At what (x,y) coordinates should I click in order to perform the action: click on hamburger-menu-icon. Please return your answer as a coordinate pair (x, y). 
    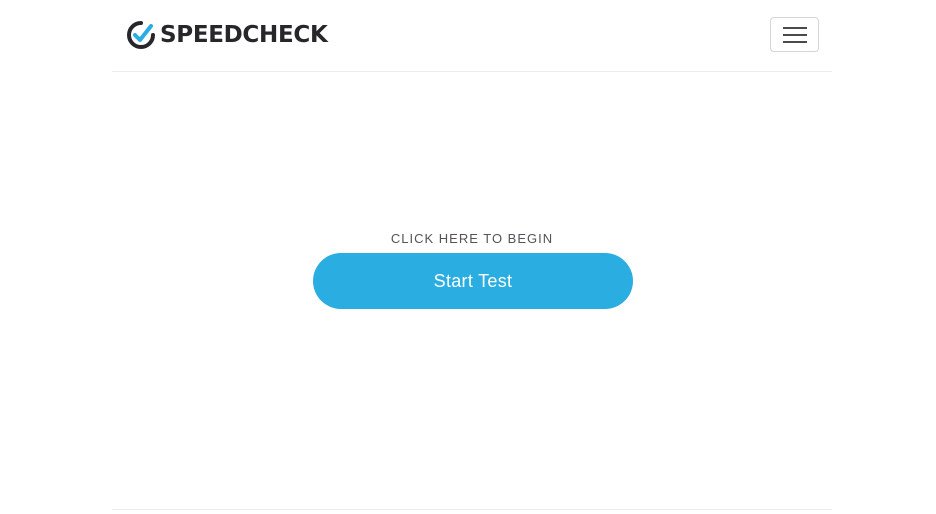
    Looking at the image, I should click on (795, 35).